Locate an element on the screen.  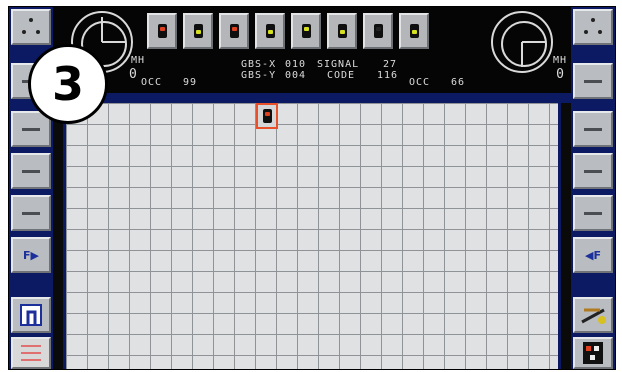
list-lines-icon is located at coordinates (31, 353).